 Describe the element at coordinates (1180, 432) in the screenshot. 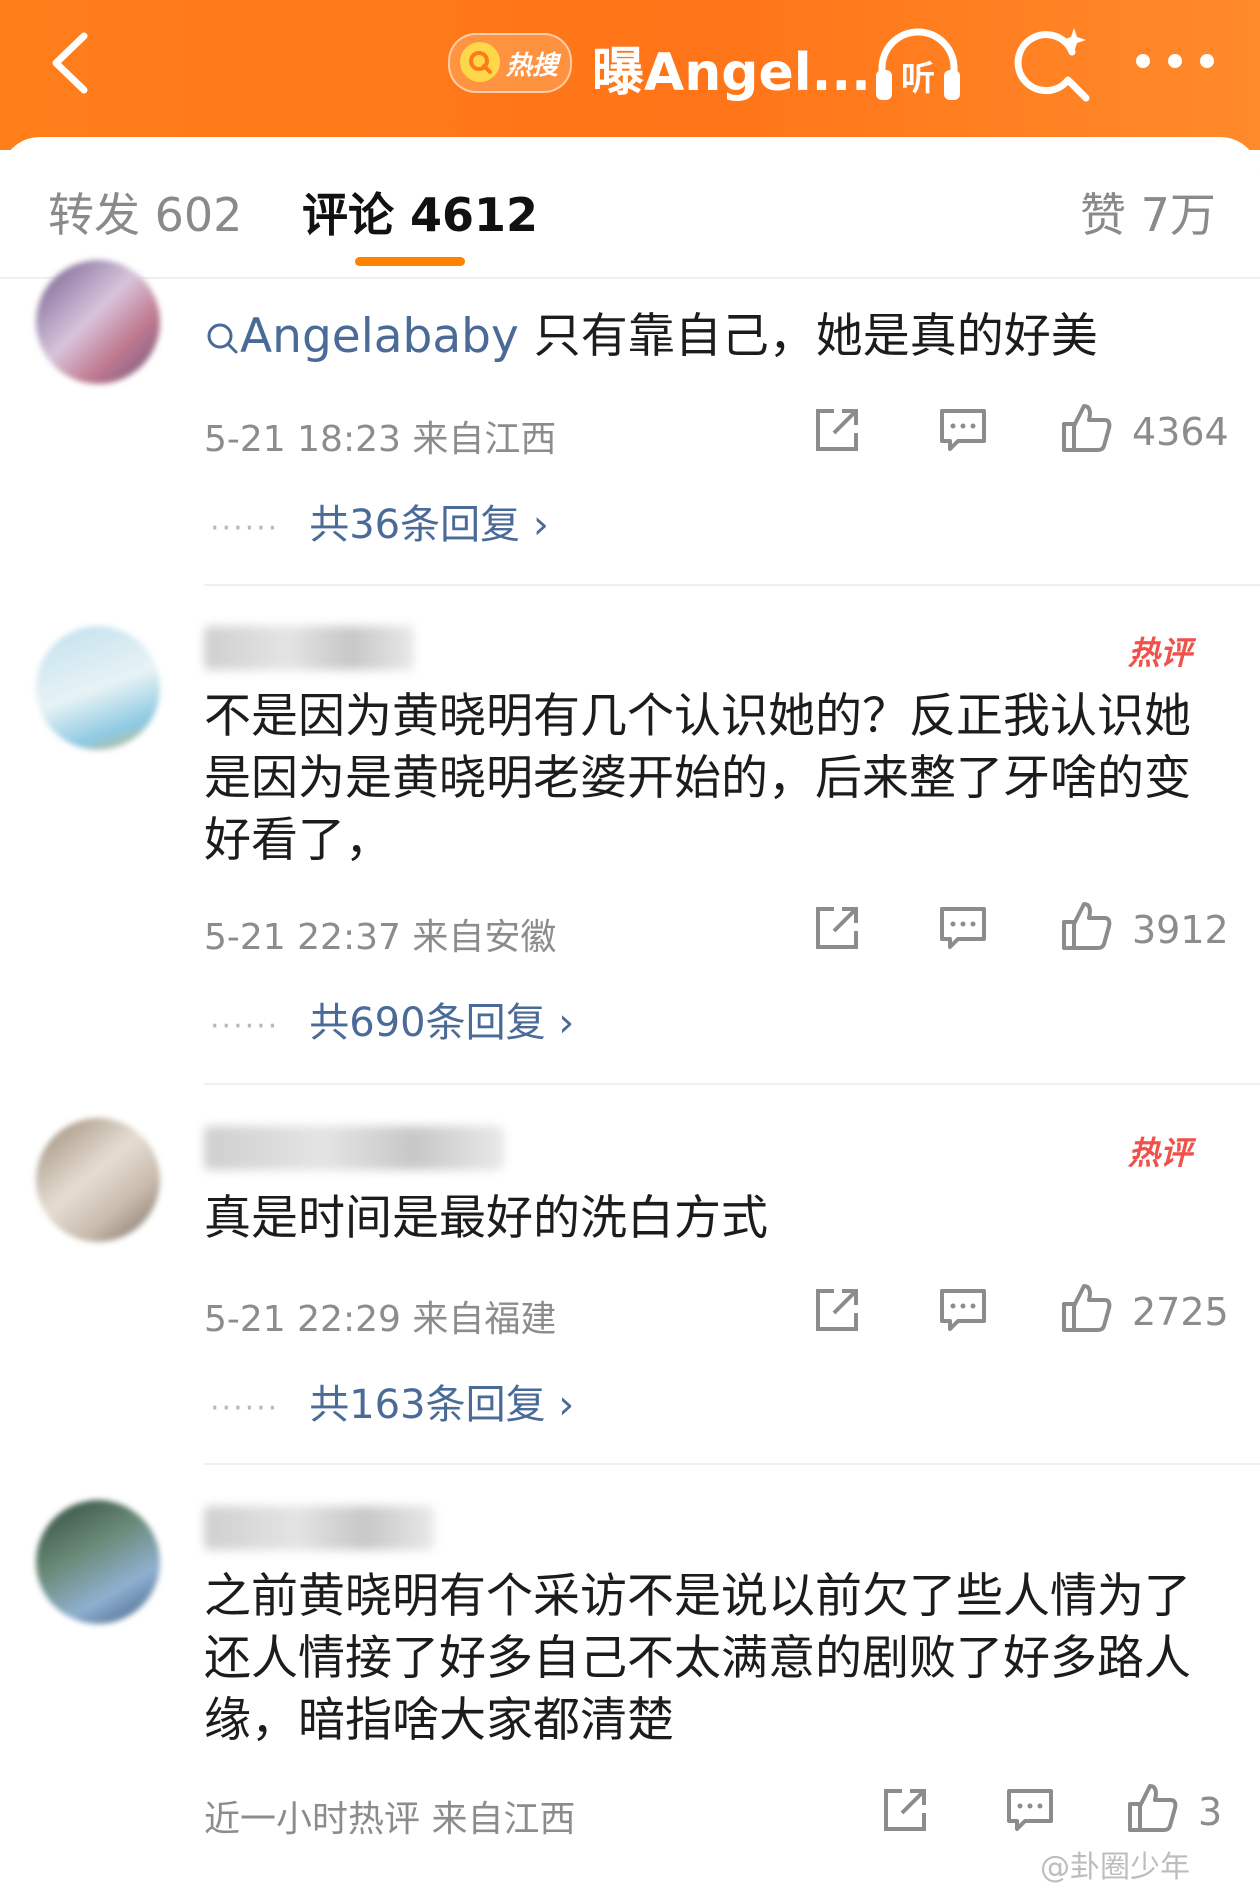

I see `like-count: 4364` at that location.